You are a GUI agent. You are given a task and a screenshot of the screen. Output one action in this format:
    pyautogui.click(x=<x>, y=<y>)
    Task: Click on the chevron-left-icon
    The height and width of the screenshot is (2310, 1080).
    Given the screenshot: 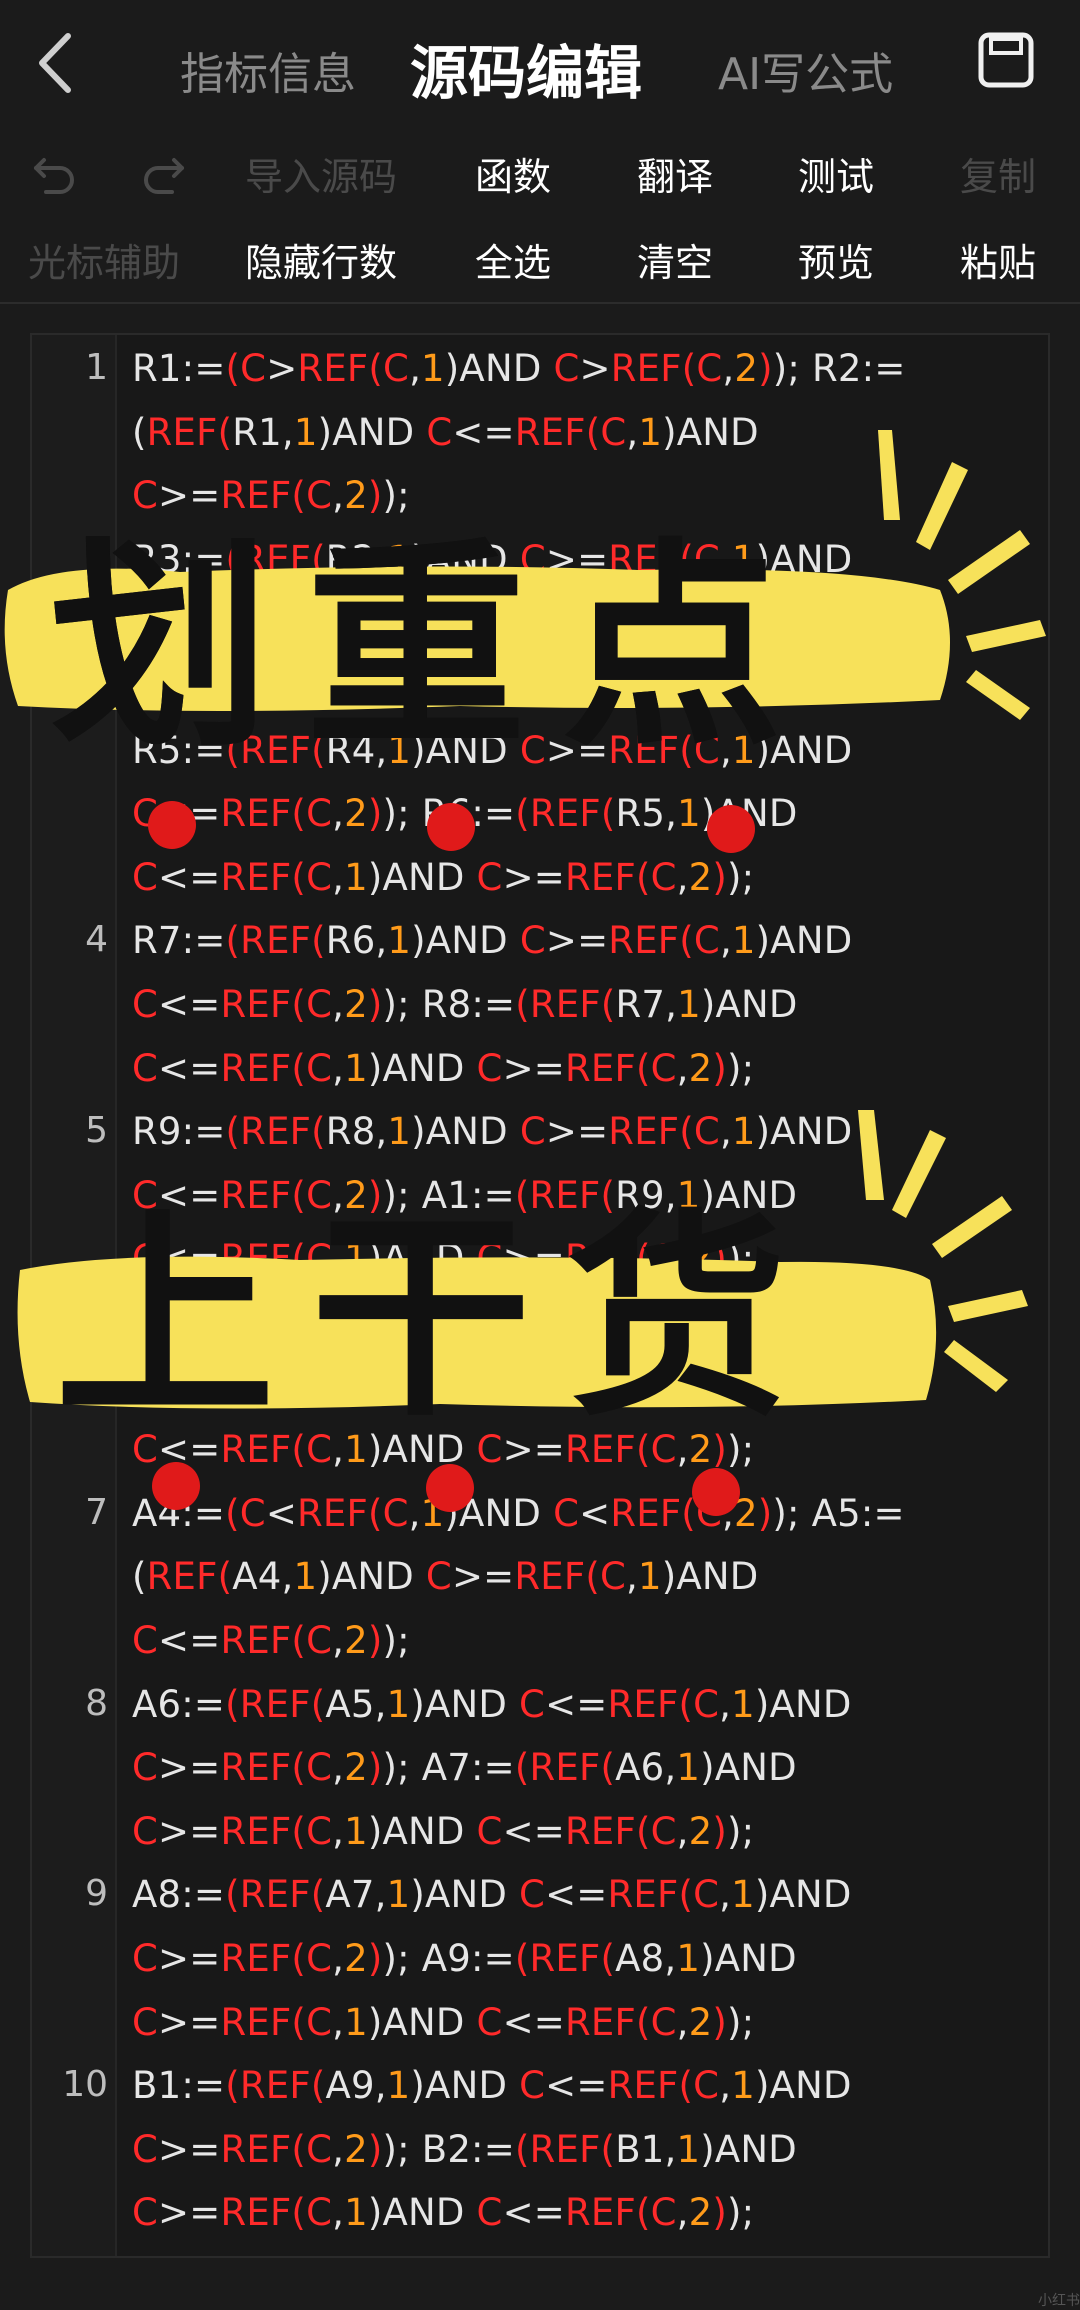 What is the action you would take?
    pyautogui.click(x=55, y=63)
    